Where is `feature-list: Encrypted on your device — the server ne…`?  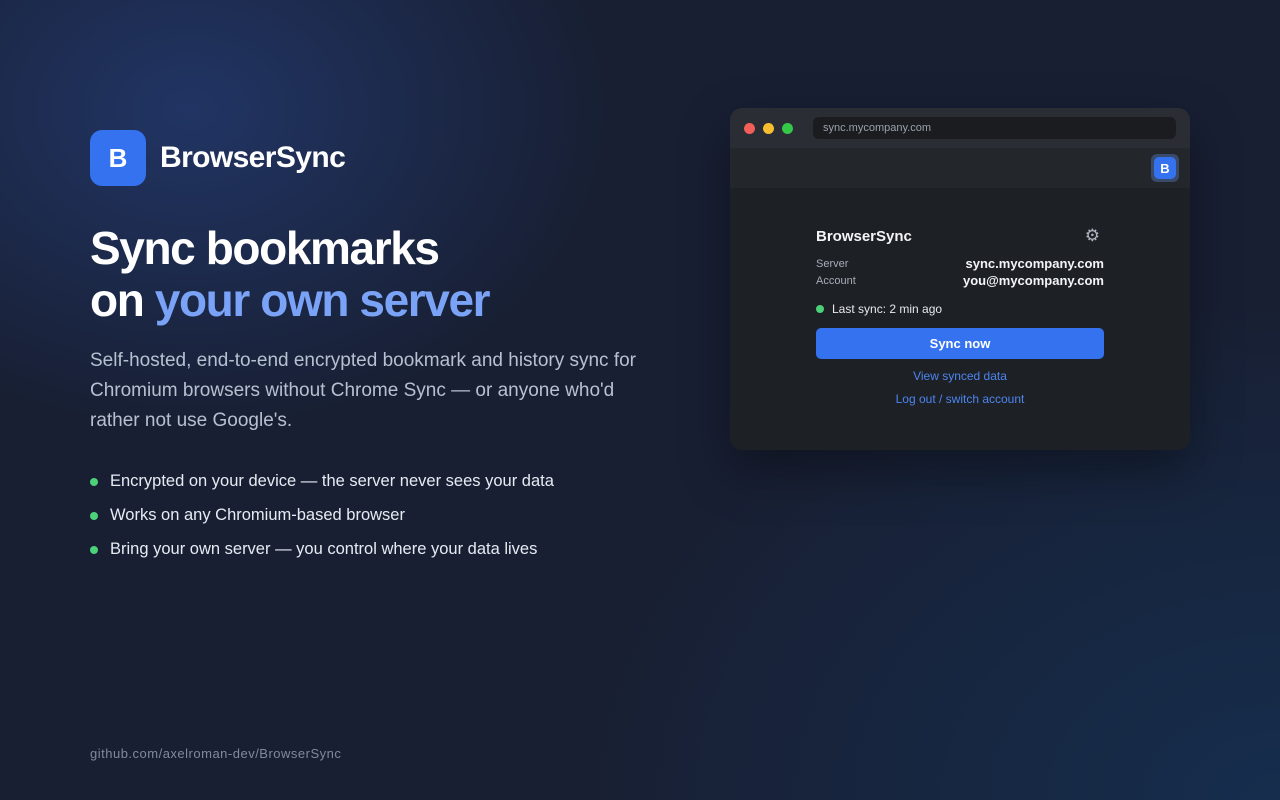 feature-list: Encrypted on your device — the server ne… is located at coordinates (380, 515).